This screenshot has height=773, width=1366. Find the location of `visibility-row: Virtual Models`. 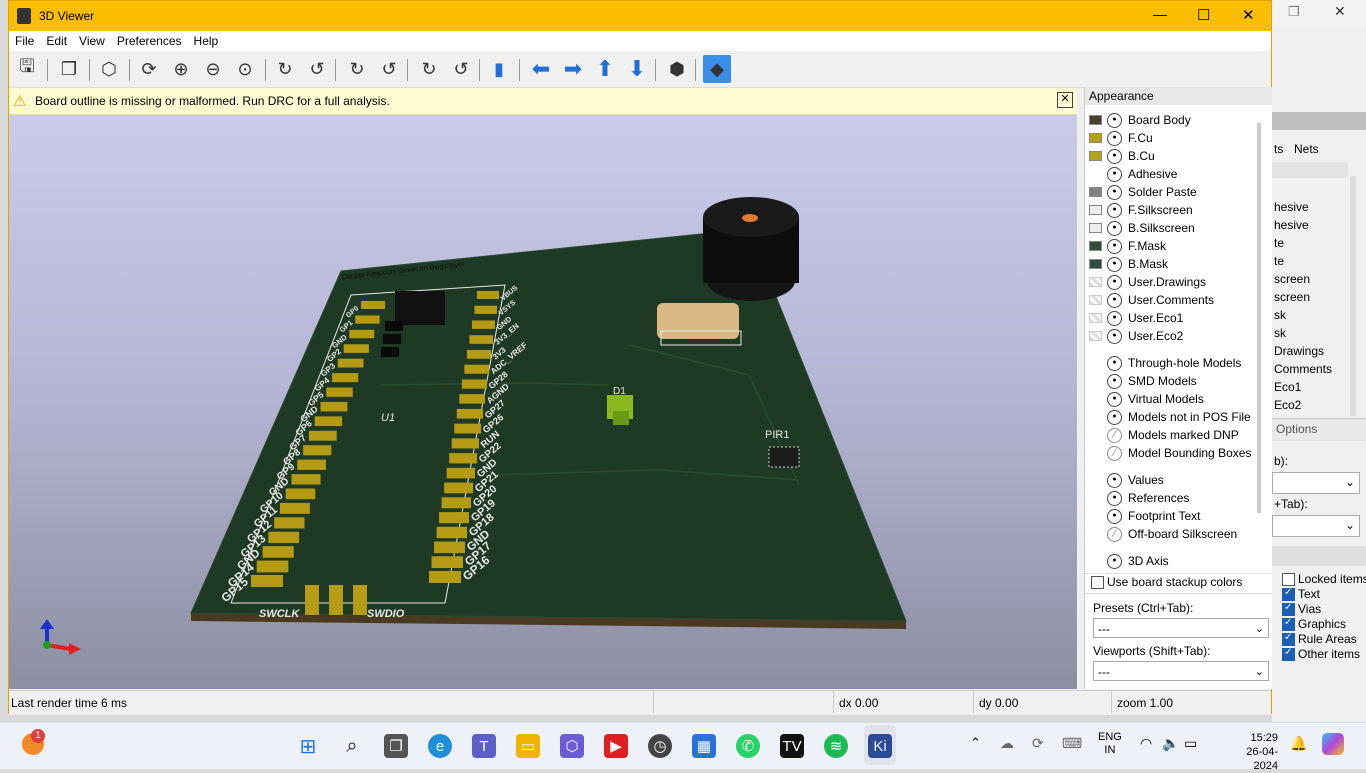

visibility-row: Virtual Models is located at coordinates (1155, 399).